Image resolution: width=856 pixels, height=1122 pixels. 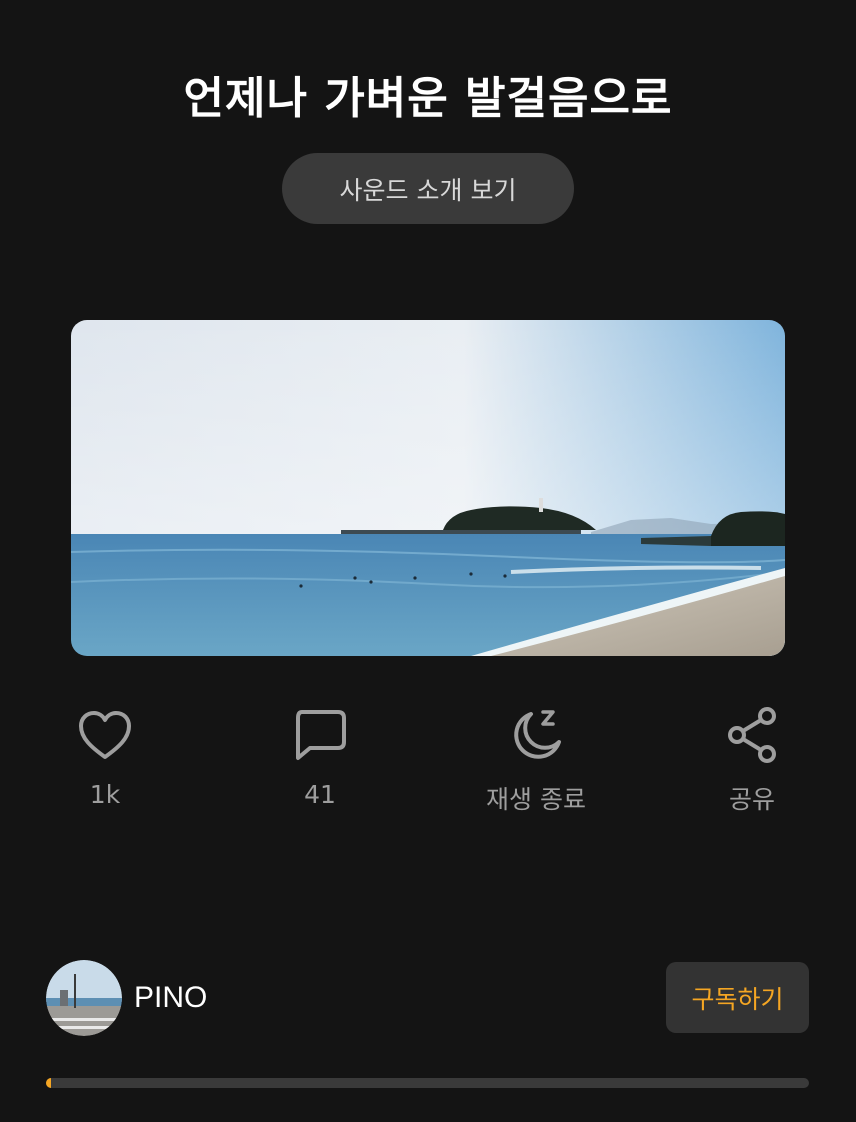 I want to click on playback-progress-bar, so click(x=427, y=1083).